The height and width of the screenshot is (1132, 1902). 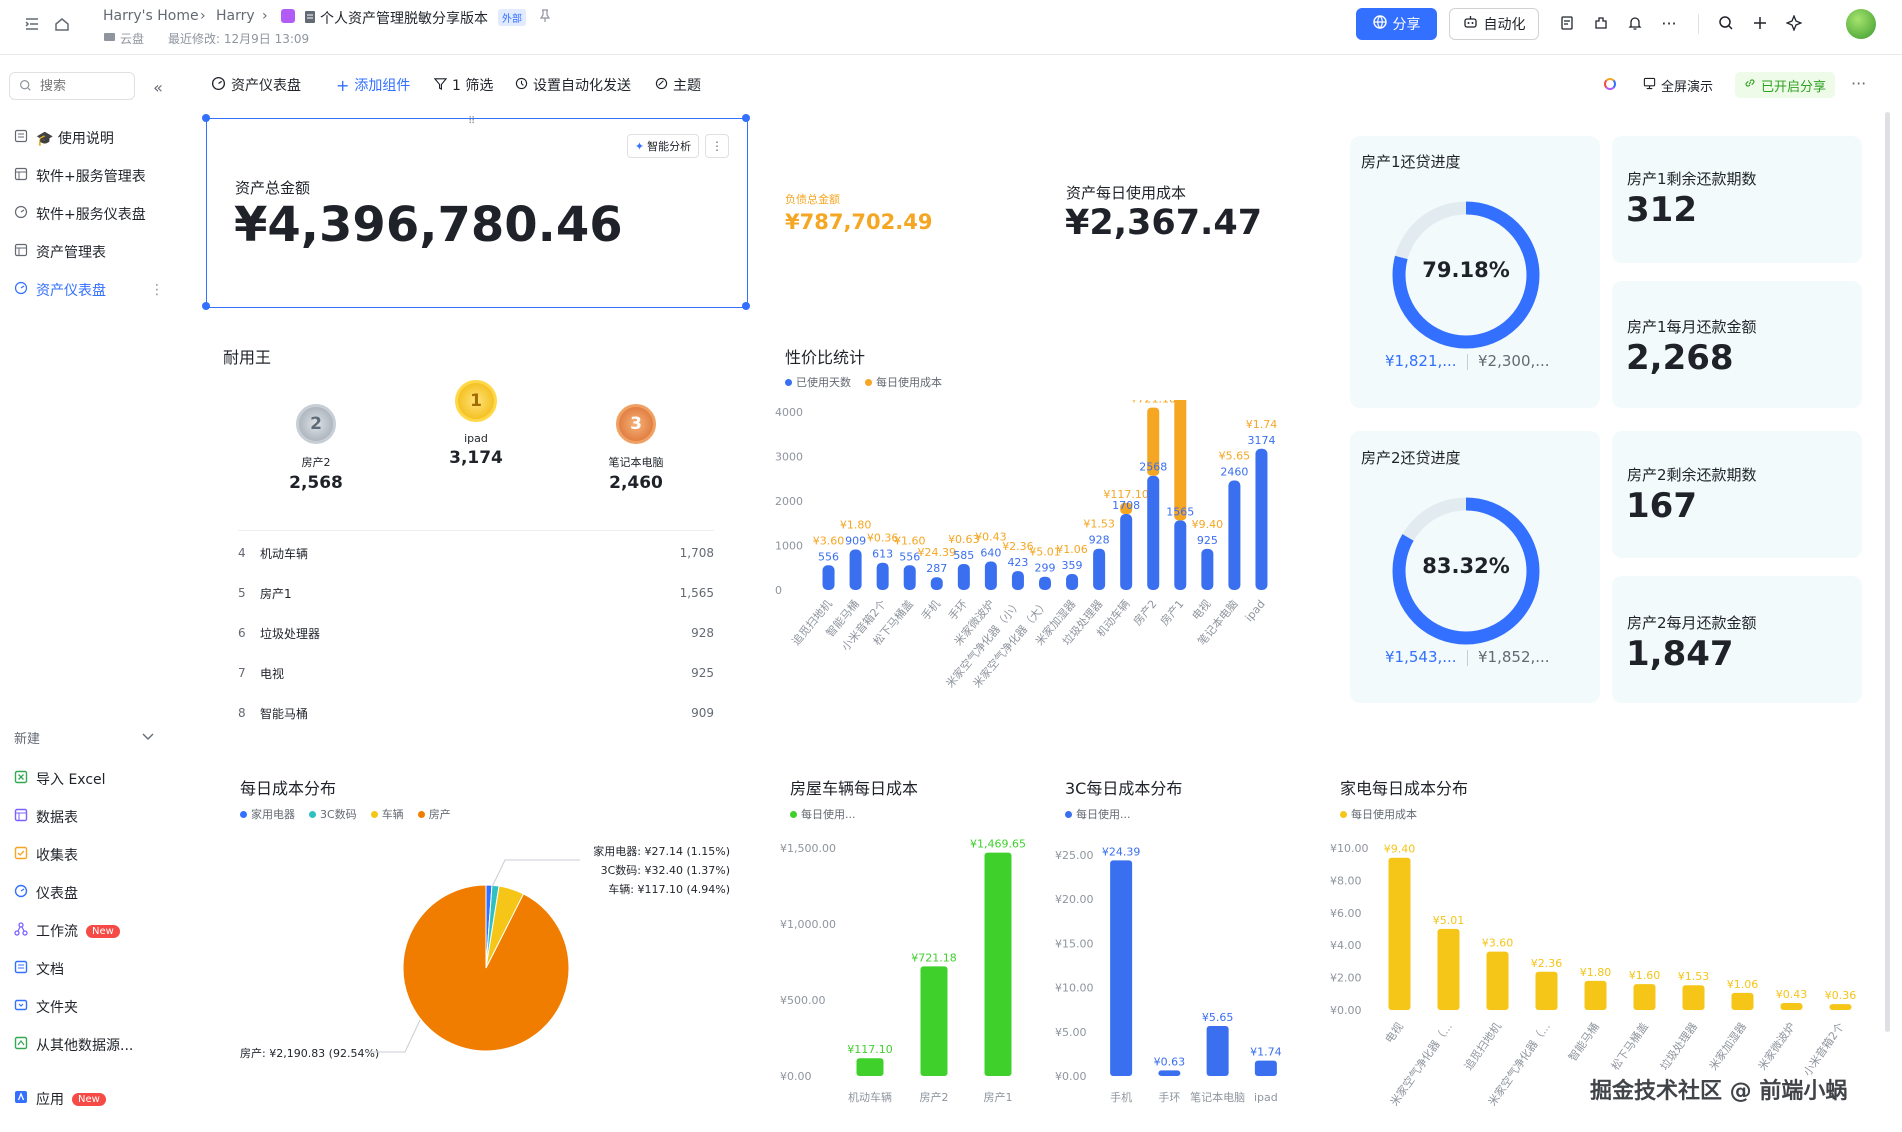 What do you see at coordinates (373, 85) in the screenshot?
I see `add-component-button: + 添加组件` at bounding box center [373, 85].